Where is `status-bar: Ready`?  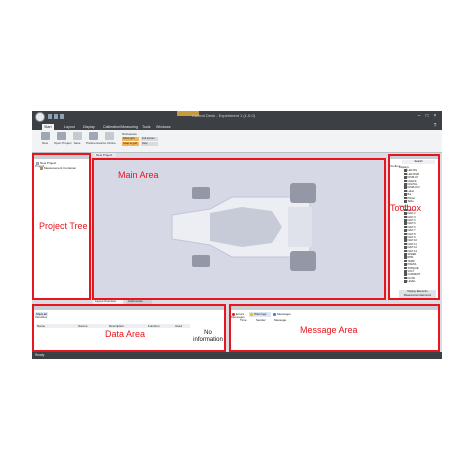
status-bar: Ready is located at coordinates (237, 355).